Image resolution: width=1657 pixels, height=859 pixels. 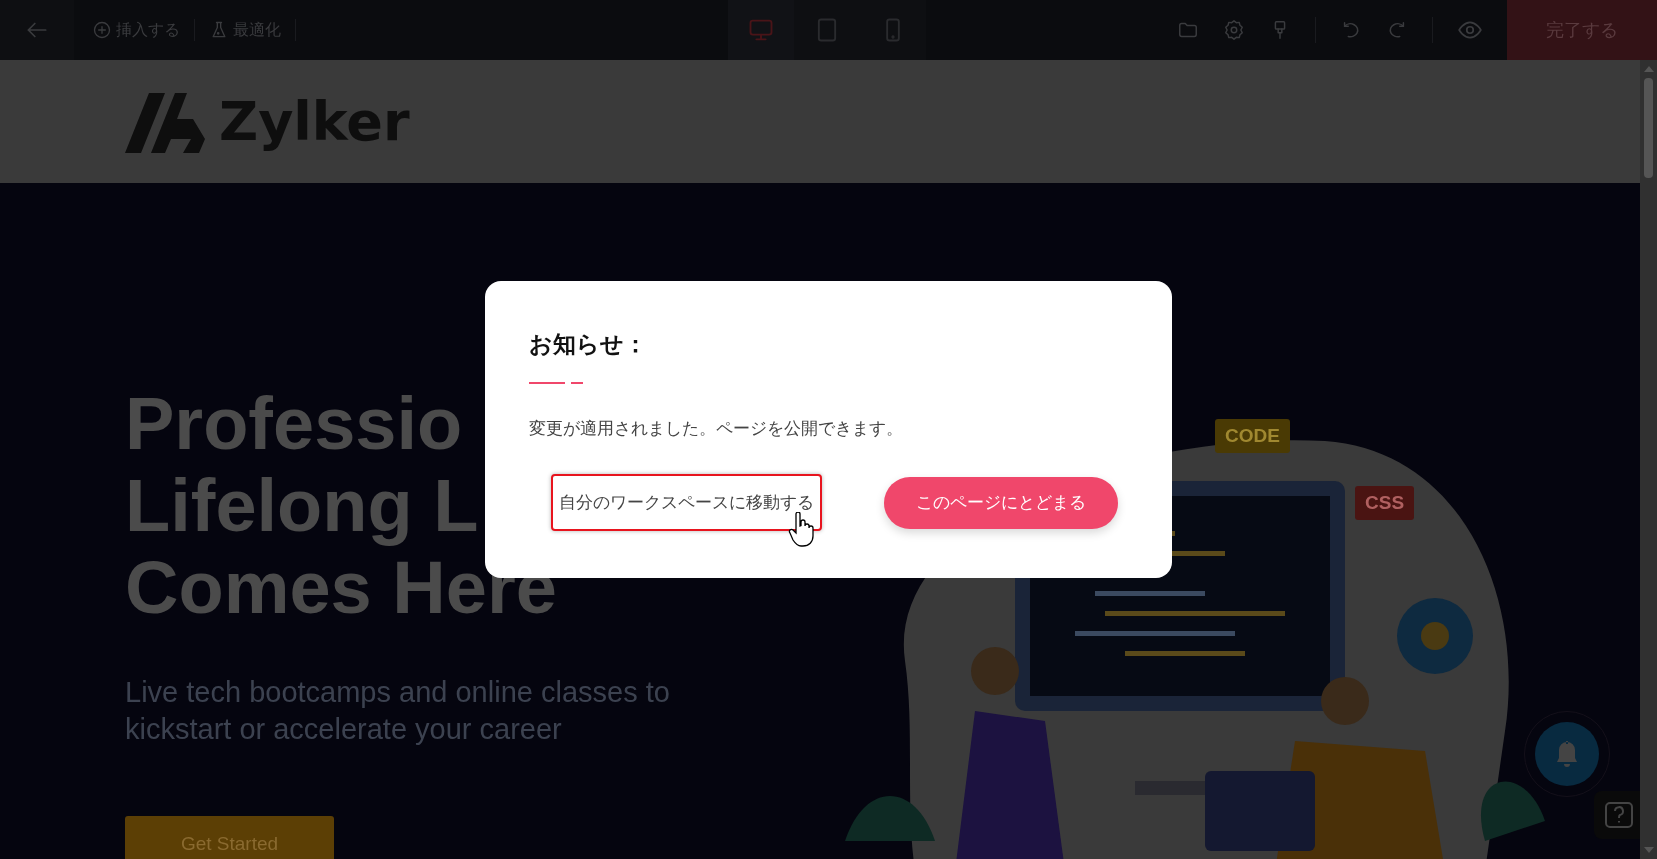 I want to click on scroll-up-icon, so click(x=1648, y=69).